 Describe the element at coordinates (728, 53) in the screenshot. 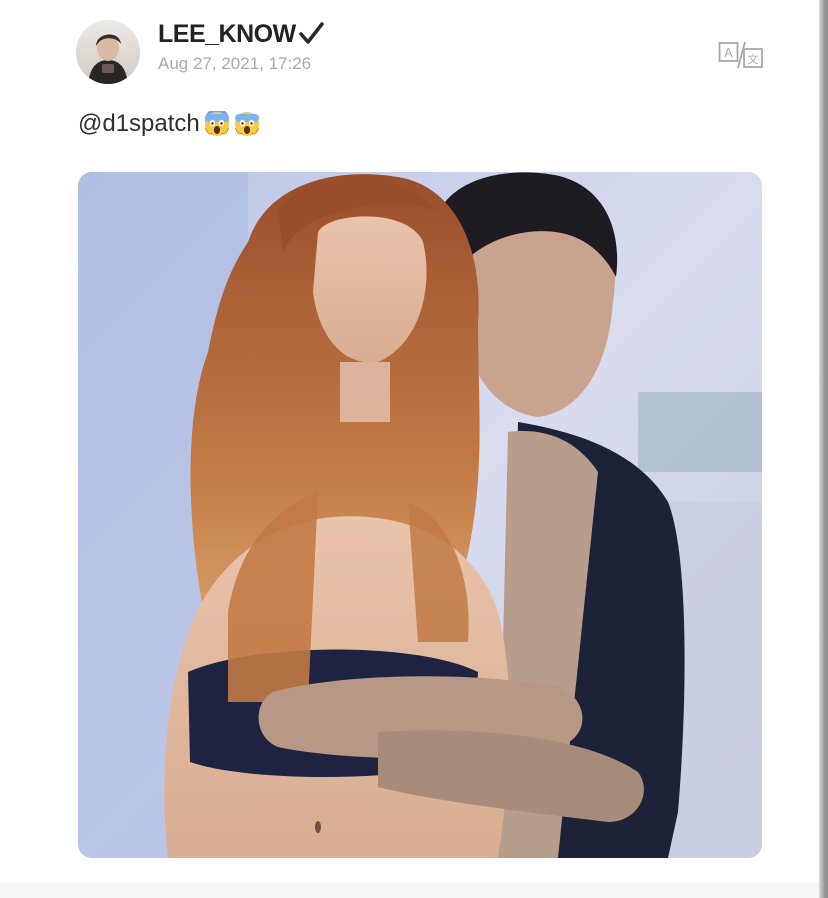

I see `svg-text: A` at that location.